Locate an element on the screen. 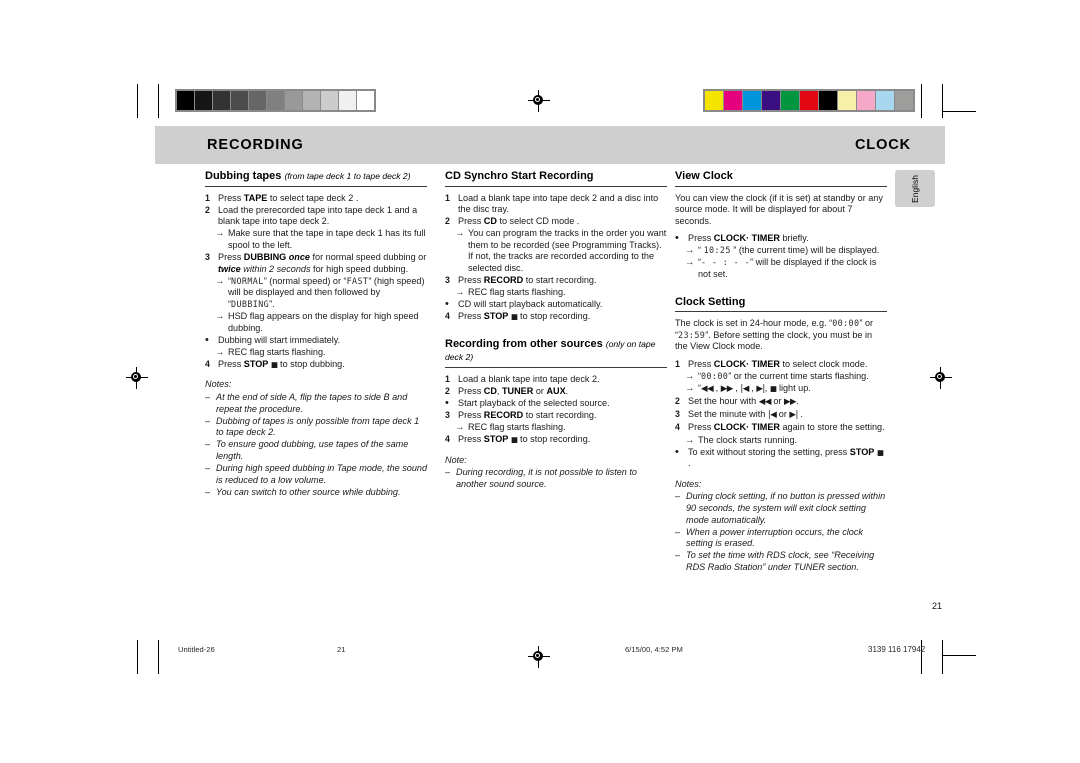 The image size is (1080, 763). step-item: 4 Press STOP ■ to stop recording. is located at coordinates (556, 440).